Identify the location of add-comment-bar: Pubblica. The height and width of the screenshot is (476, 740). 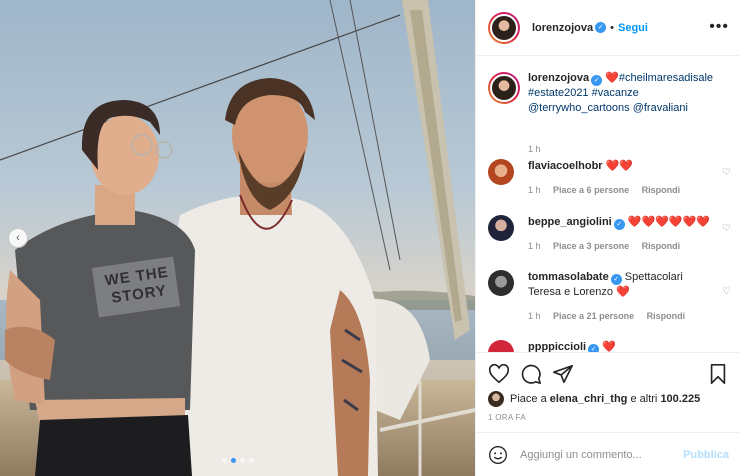
(608, 454).